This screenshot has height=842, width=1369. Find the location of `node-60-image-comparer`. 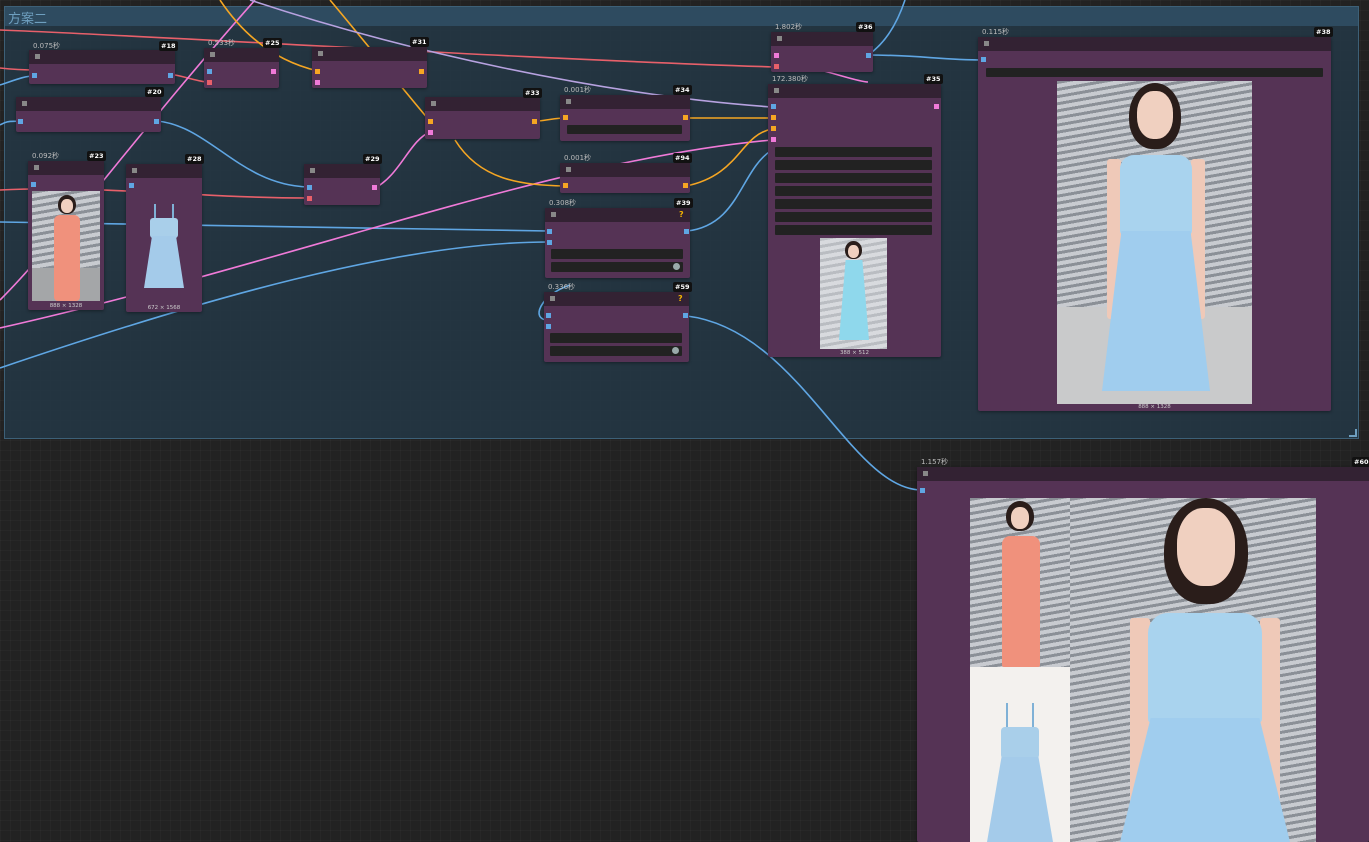

node-60-image-comparer is located at coordinates (1143, 654).